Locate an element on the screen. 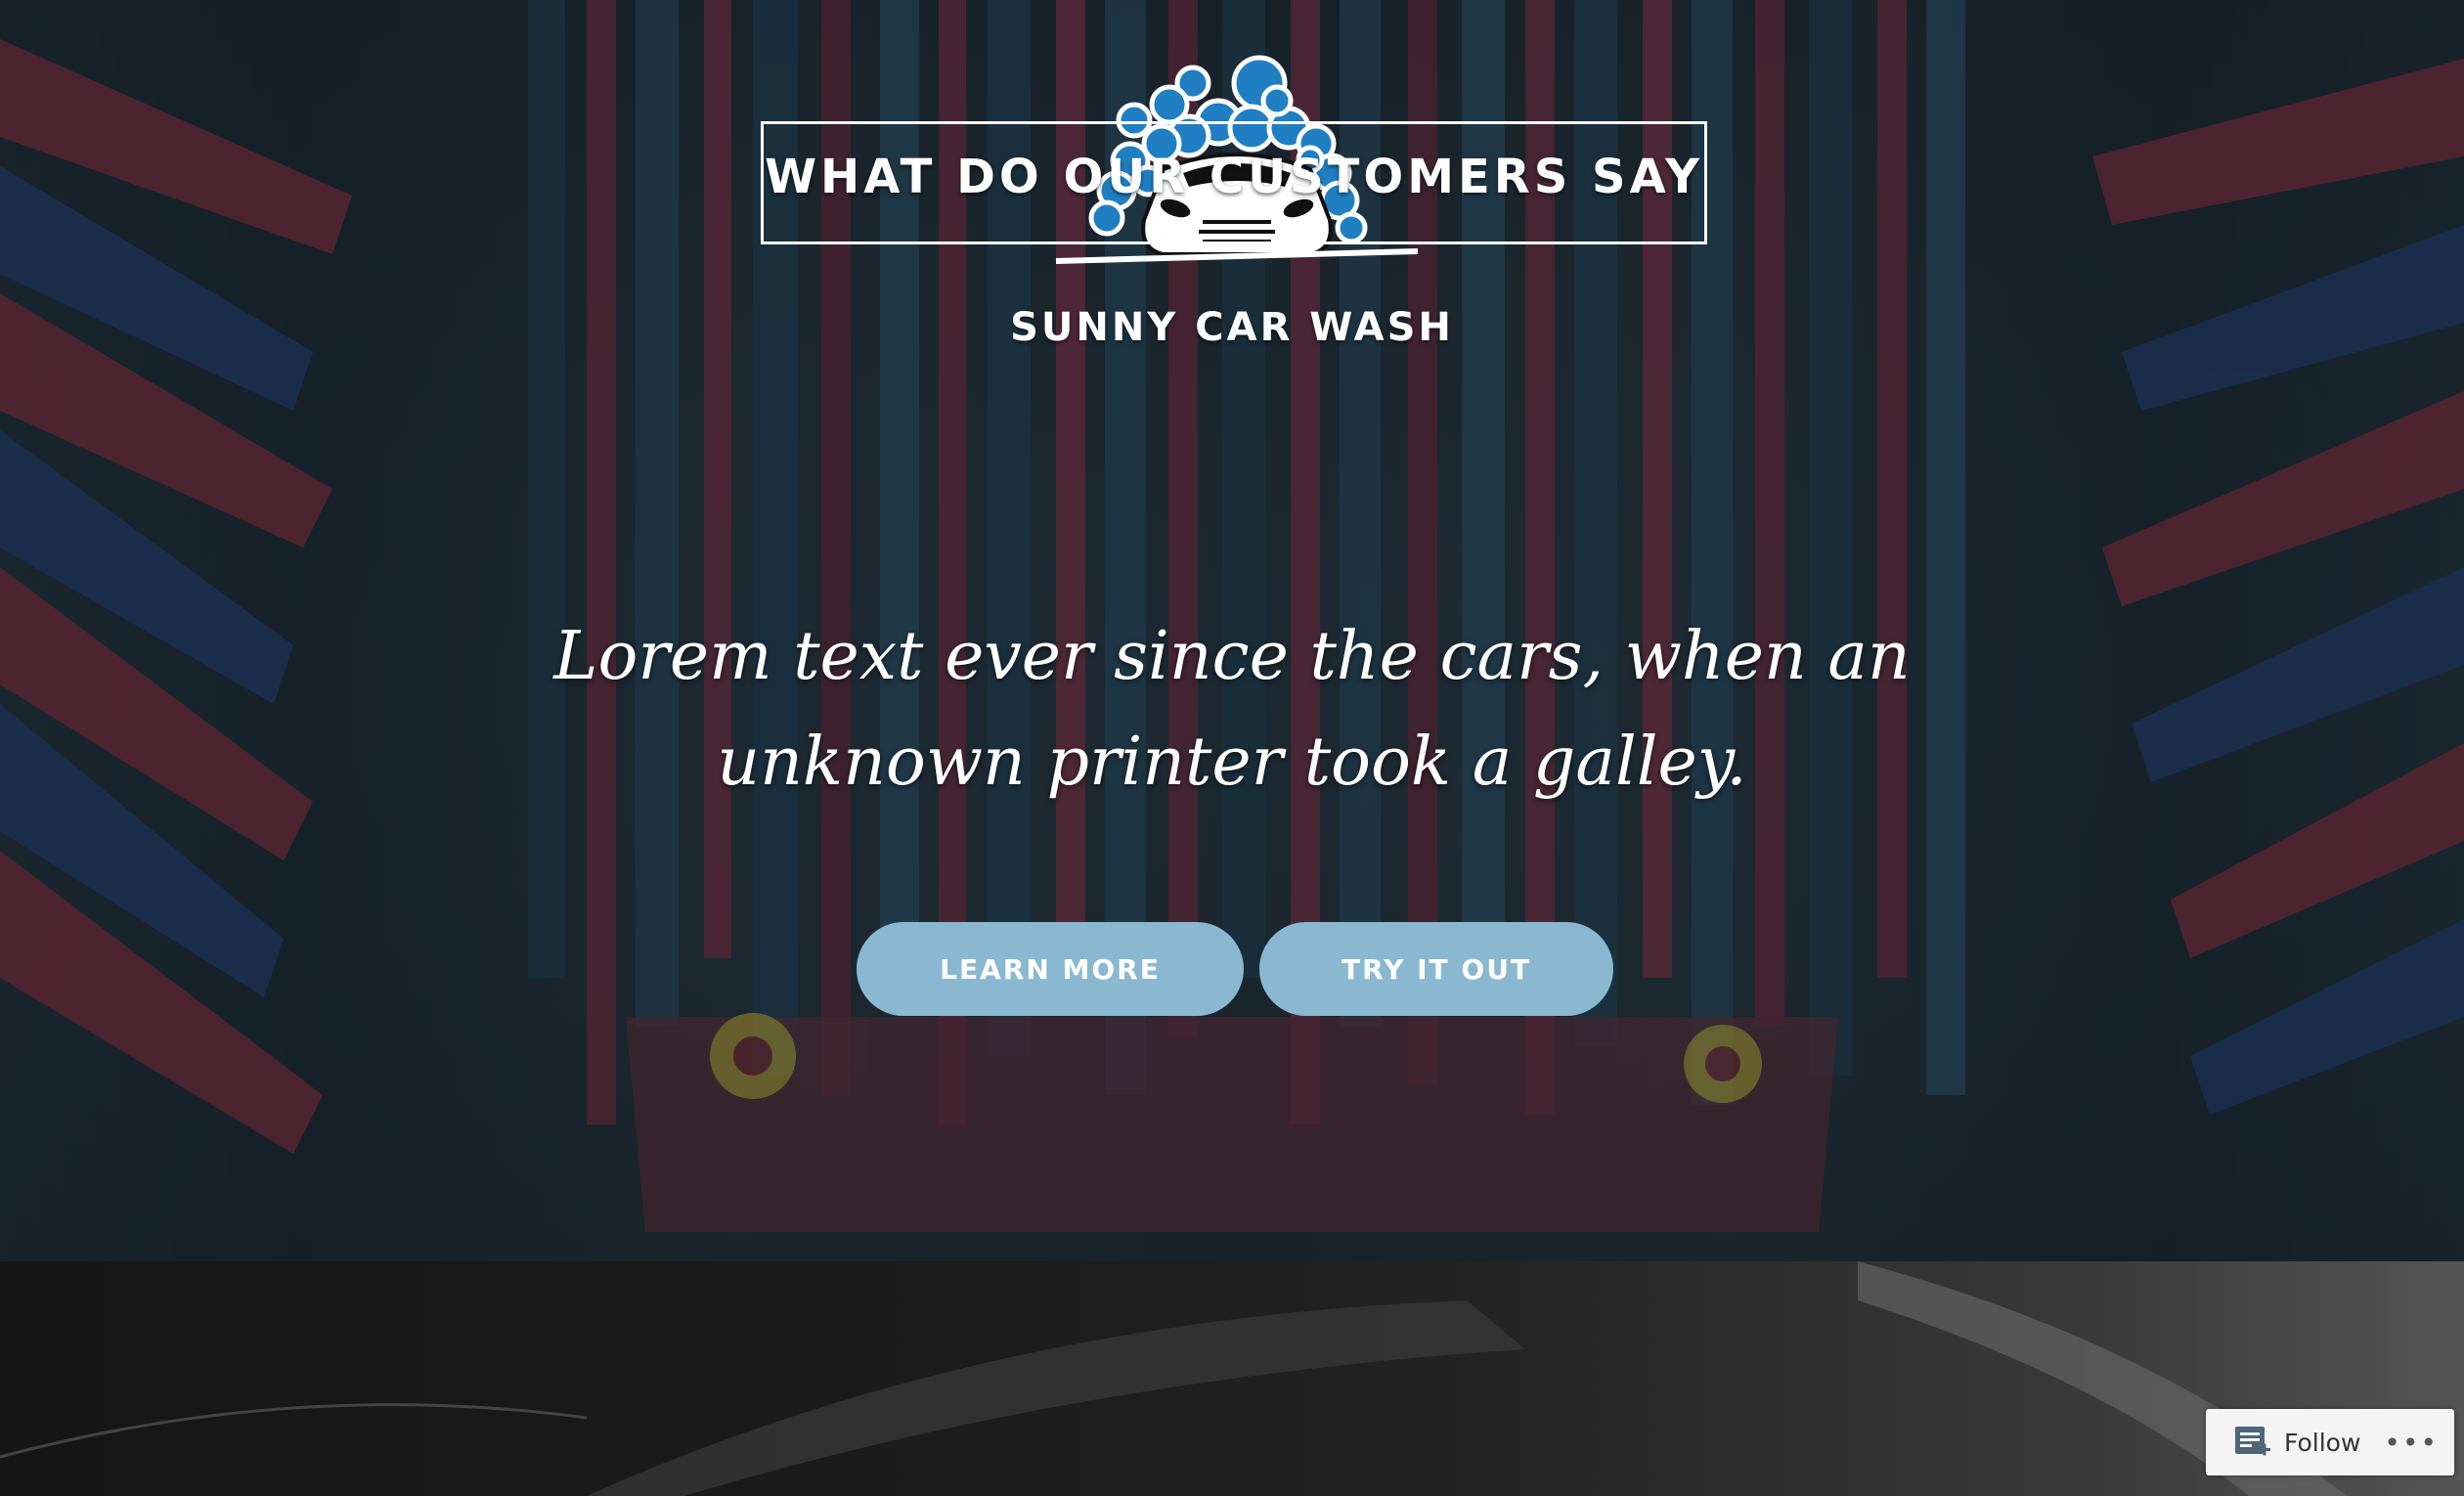 The height and width of the screenshot is (1496, 2464). testimonials-background-image is located at coordinates (1173, 1378).